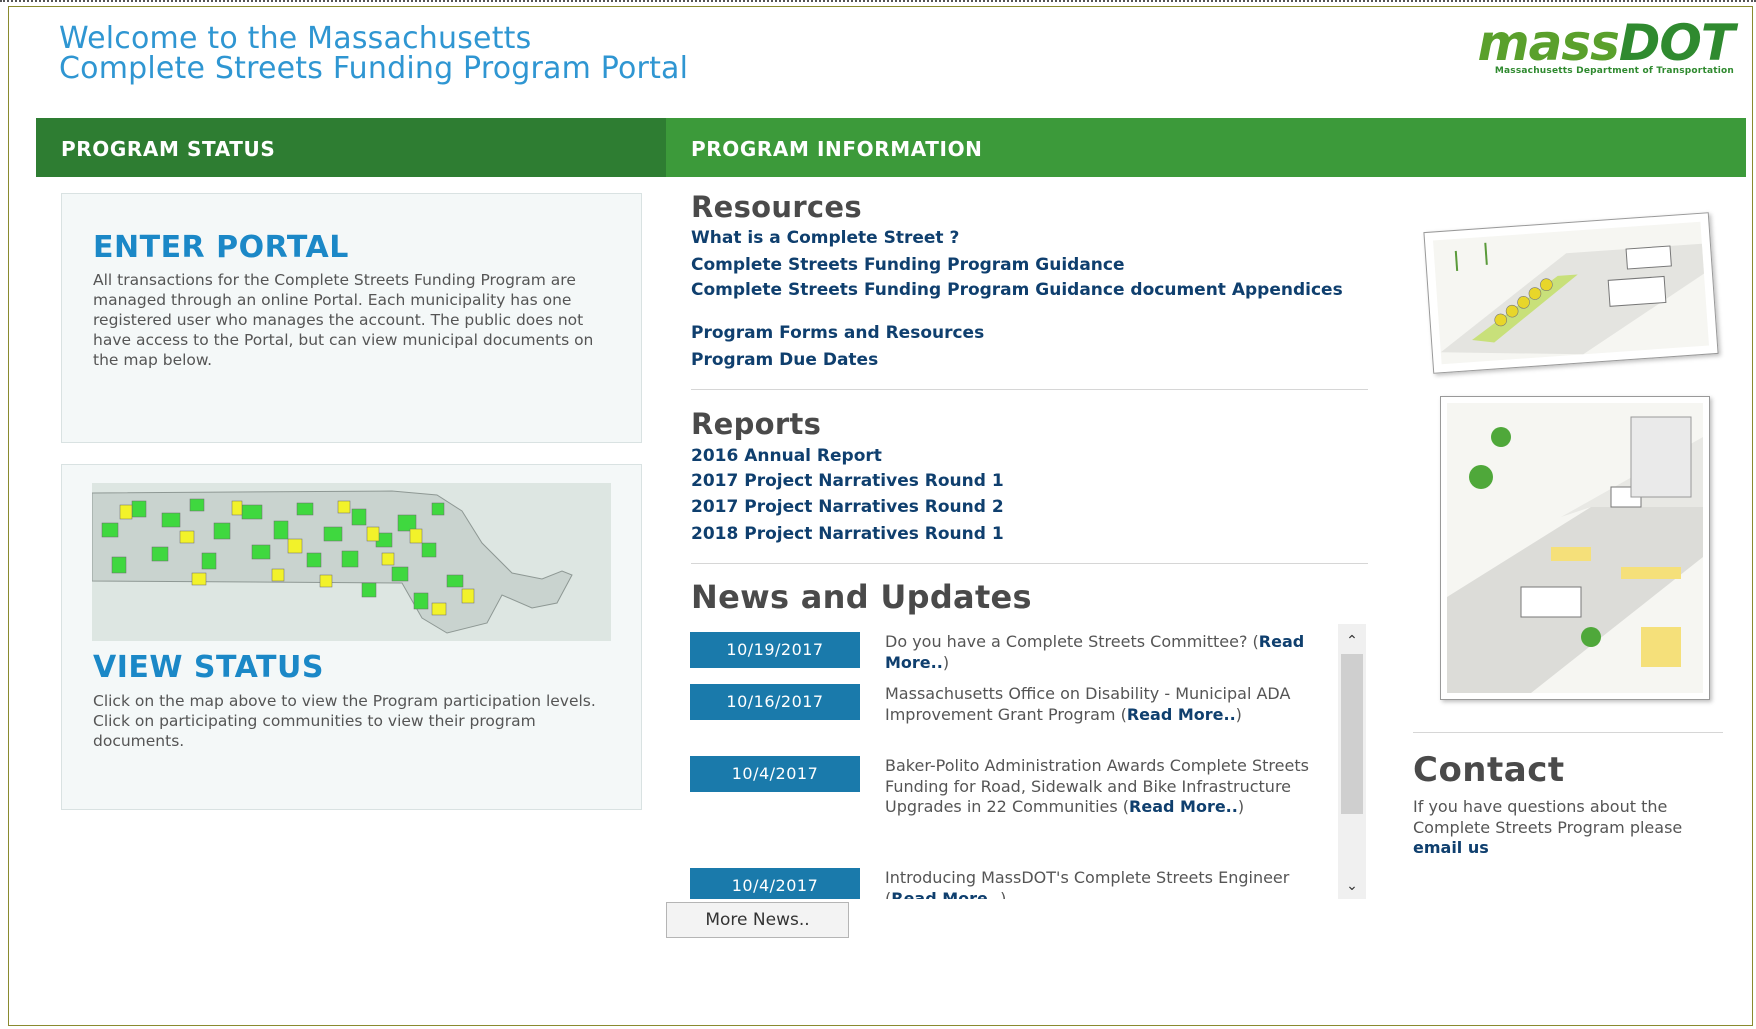 The image size is (1756, 1029). What do you see at coordinates (776, 207) in the screenshot?
I see `resources-heading: Resources` at bounding box center [776, 207].